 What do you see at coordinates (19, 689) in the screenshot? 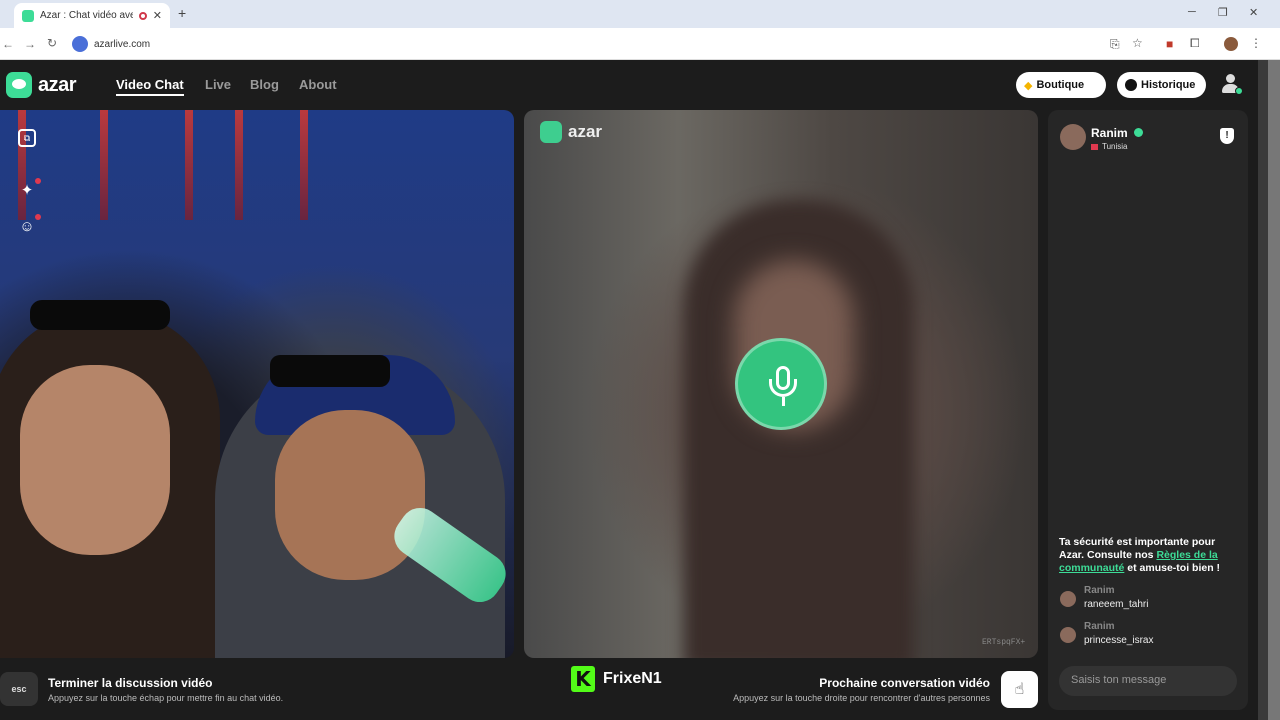
I see `esc-key-button: esc` at bounding box center [19, 689].